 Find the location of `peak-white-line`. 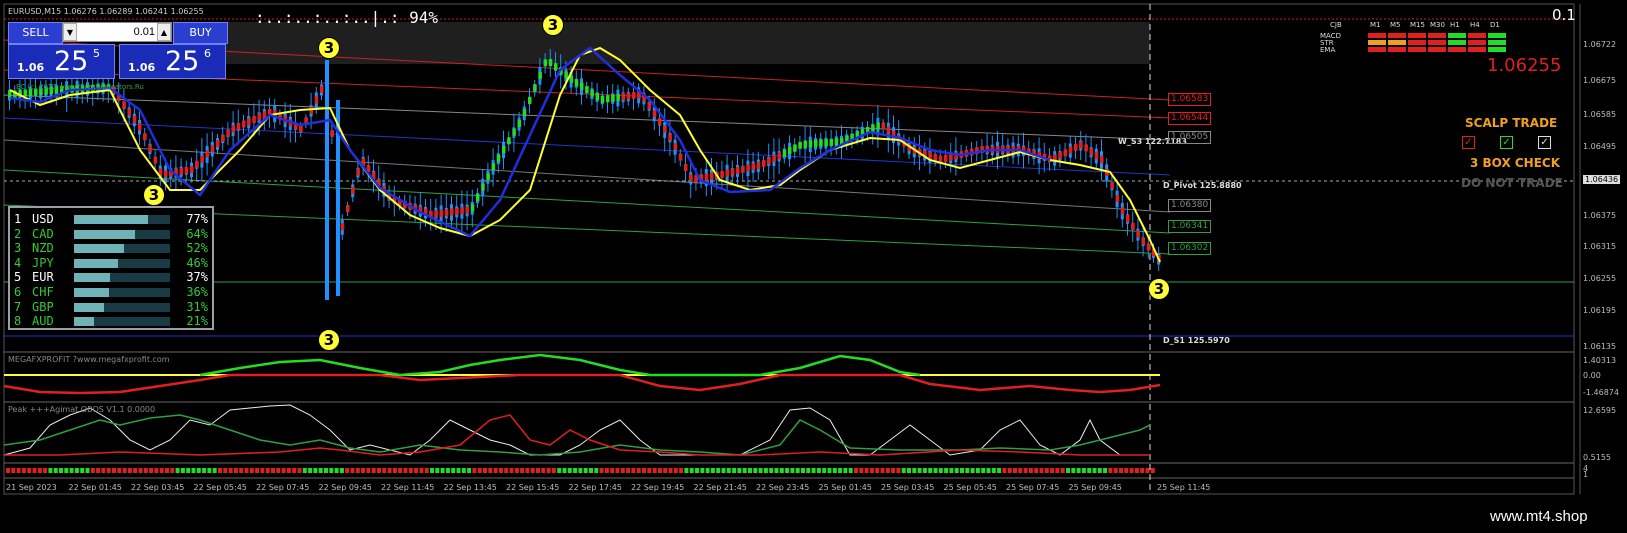

peak-white-line is located at coordinates (576, 430).